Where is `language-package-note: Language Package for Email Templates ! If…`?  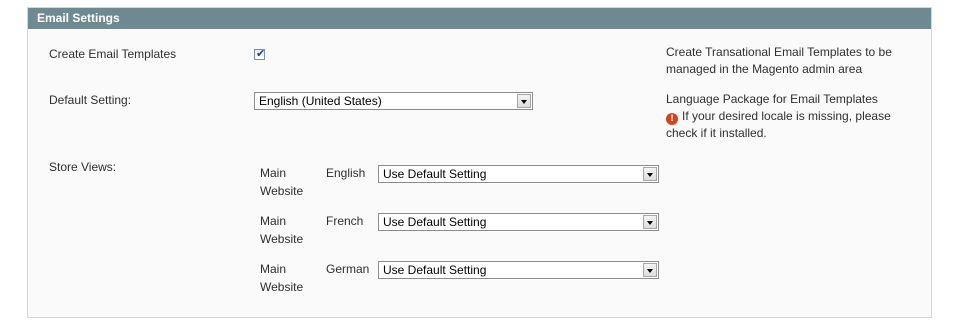
language-package-note: Language Package for Email Templates ! If… is located at coordinates (791, 116).